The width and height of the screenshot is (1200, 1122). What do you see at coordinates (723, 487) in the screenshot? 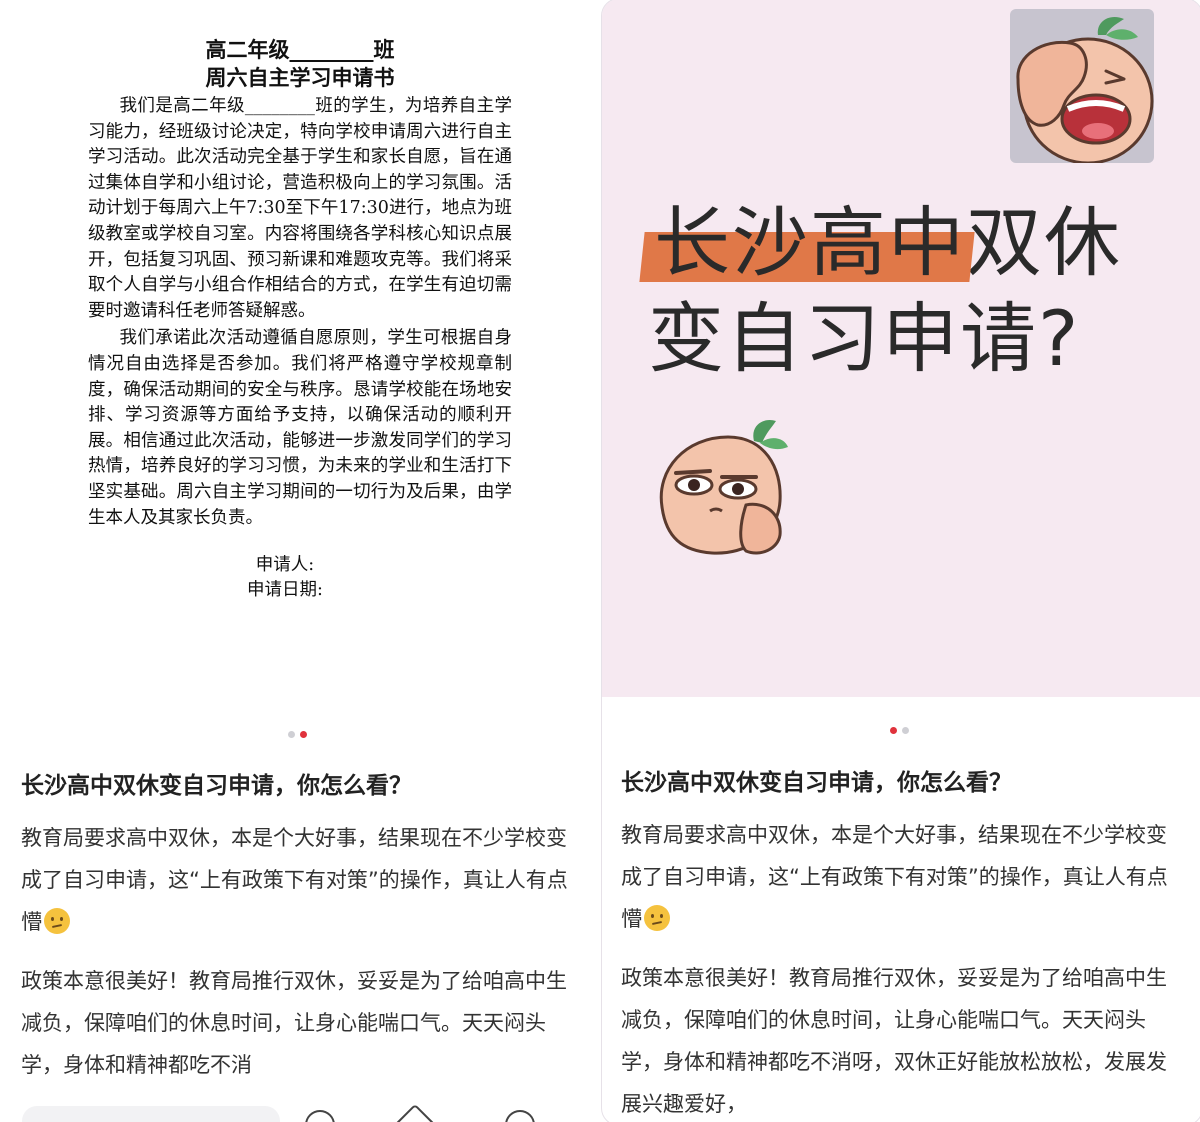
I see `chin-rest-mascot-icon` at bounding box center [723, 487].